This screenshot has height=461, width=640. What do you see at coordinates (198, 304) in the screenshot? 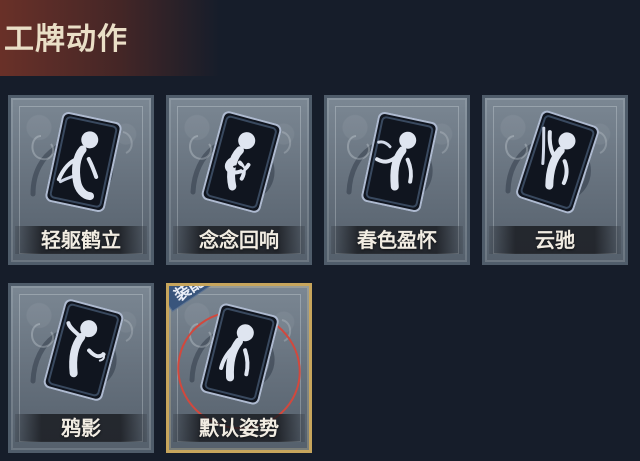
I see `equipped-badge: 装配` at bounding box center [198, 304].